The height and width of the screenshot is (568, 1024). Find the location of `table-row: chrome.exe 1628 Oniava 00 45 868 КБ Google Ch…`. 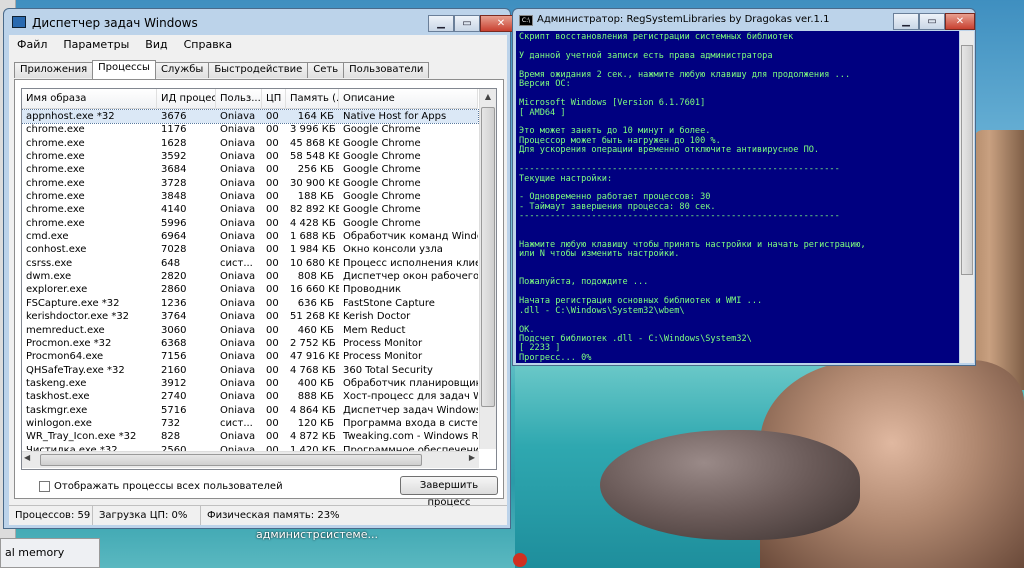

table-row: chrome.exe 1628 Oniava 00 45 868 КБ Google Ch… is located at coordinates (250, 143).